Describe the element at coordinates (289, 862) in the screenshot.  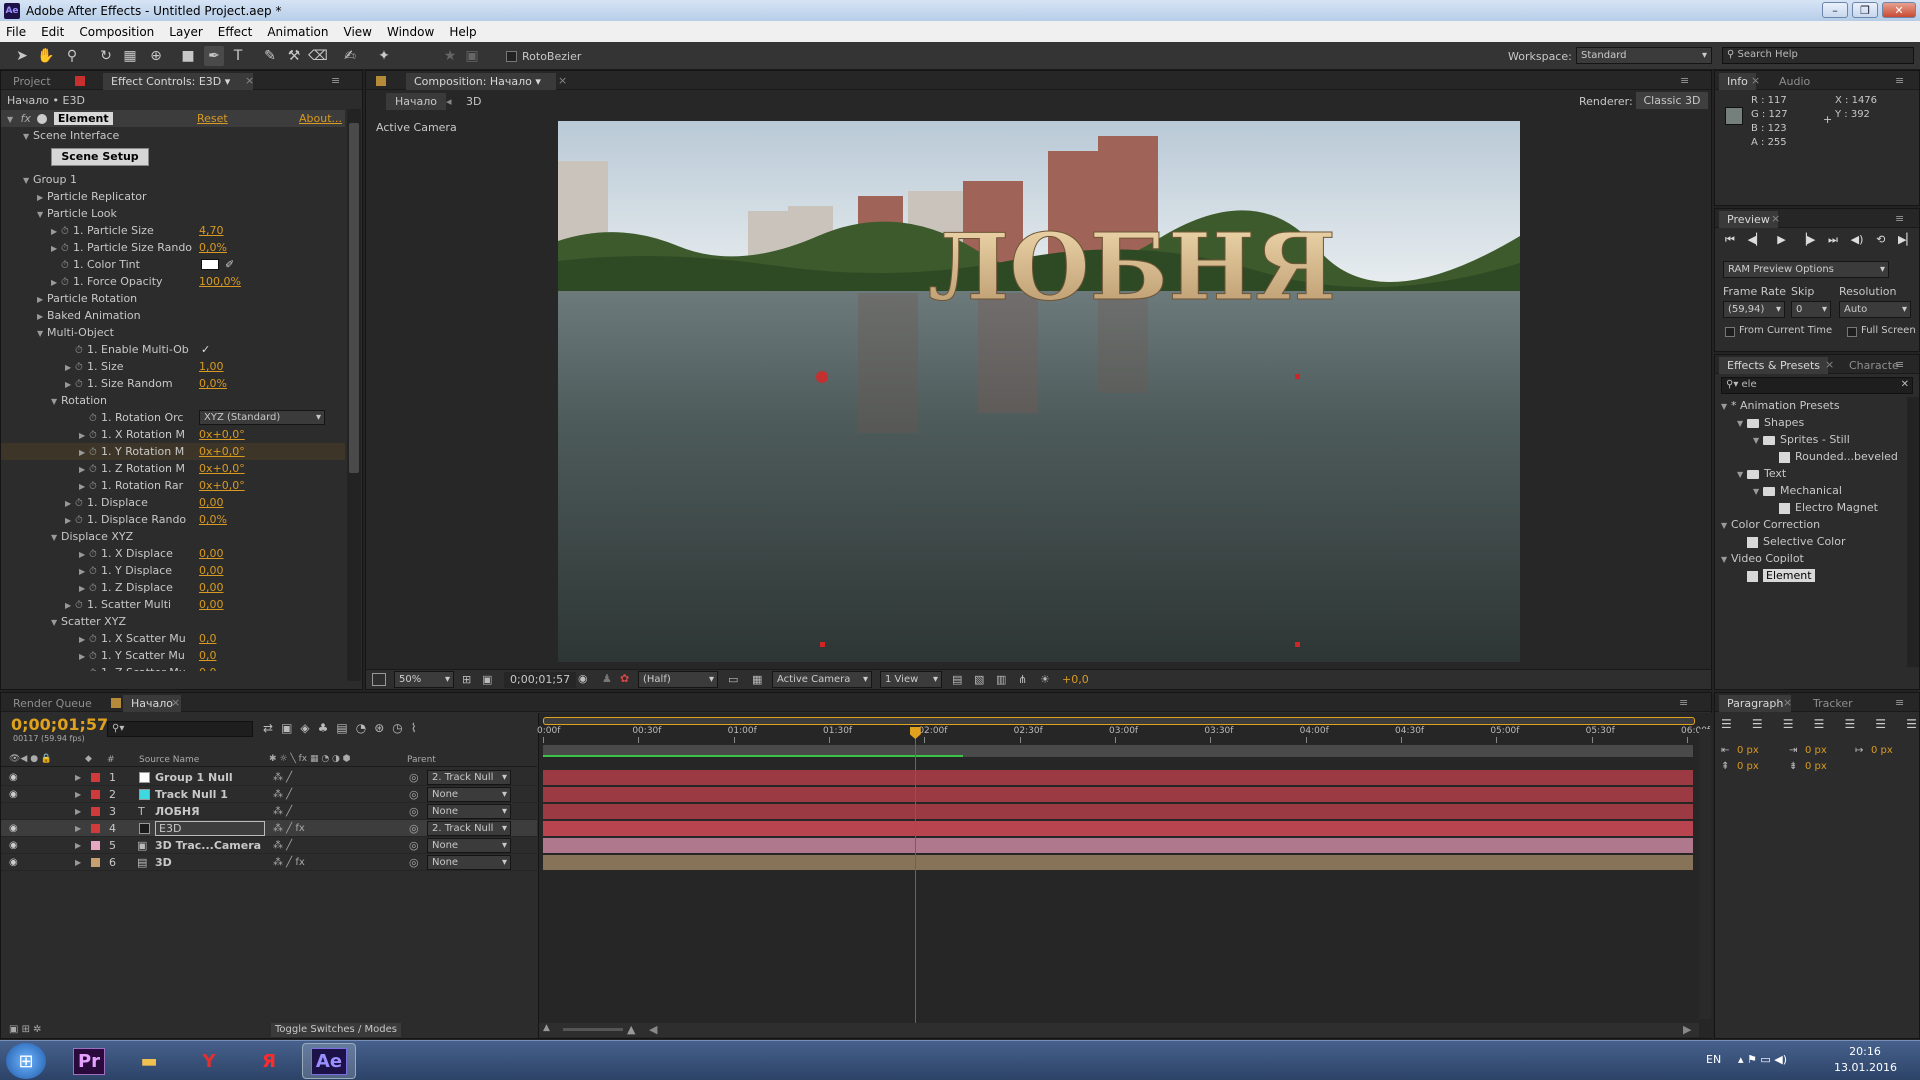
I see `layer-switches: ⁂ ╱ fx` at that location.